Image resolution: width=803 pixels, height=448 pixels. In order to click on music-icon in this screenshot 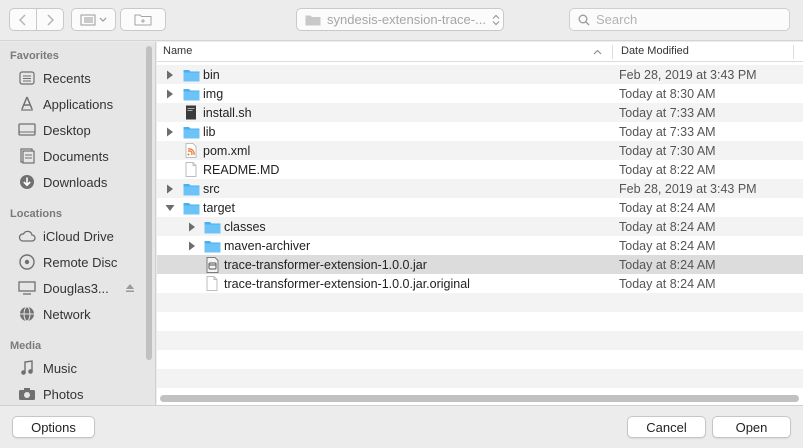, I will do `click(27, 368)`.